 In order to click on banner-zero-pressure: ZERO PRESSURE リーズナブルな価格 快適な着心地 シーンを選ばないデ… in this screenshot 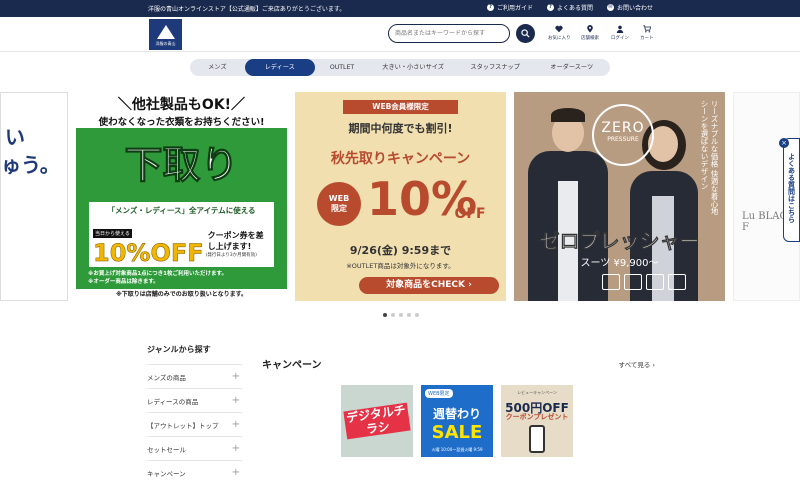, I will do `click(619, 196)`.